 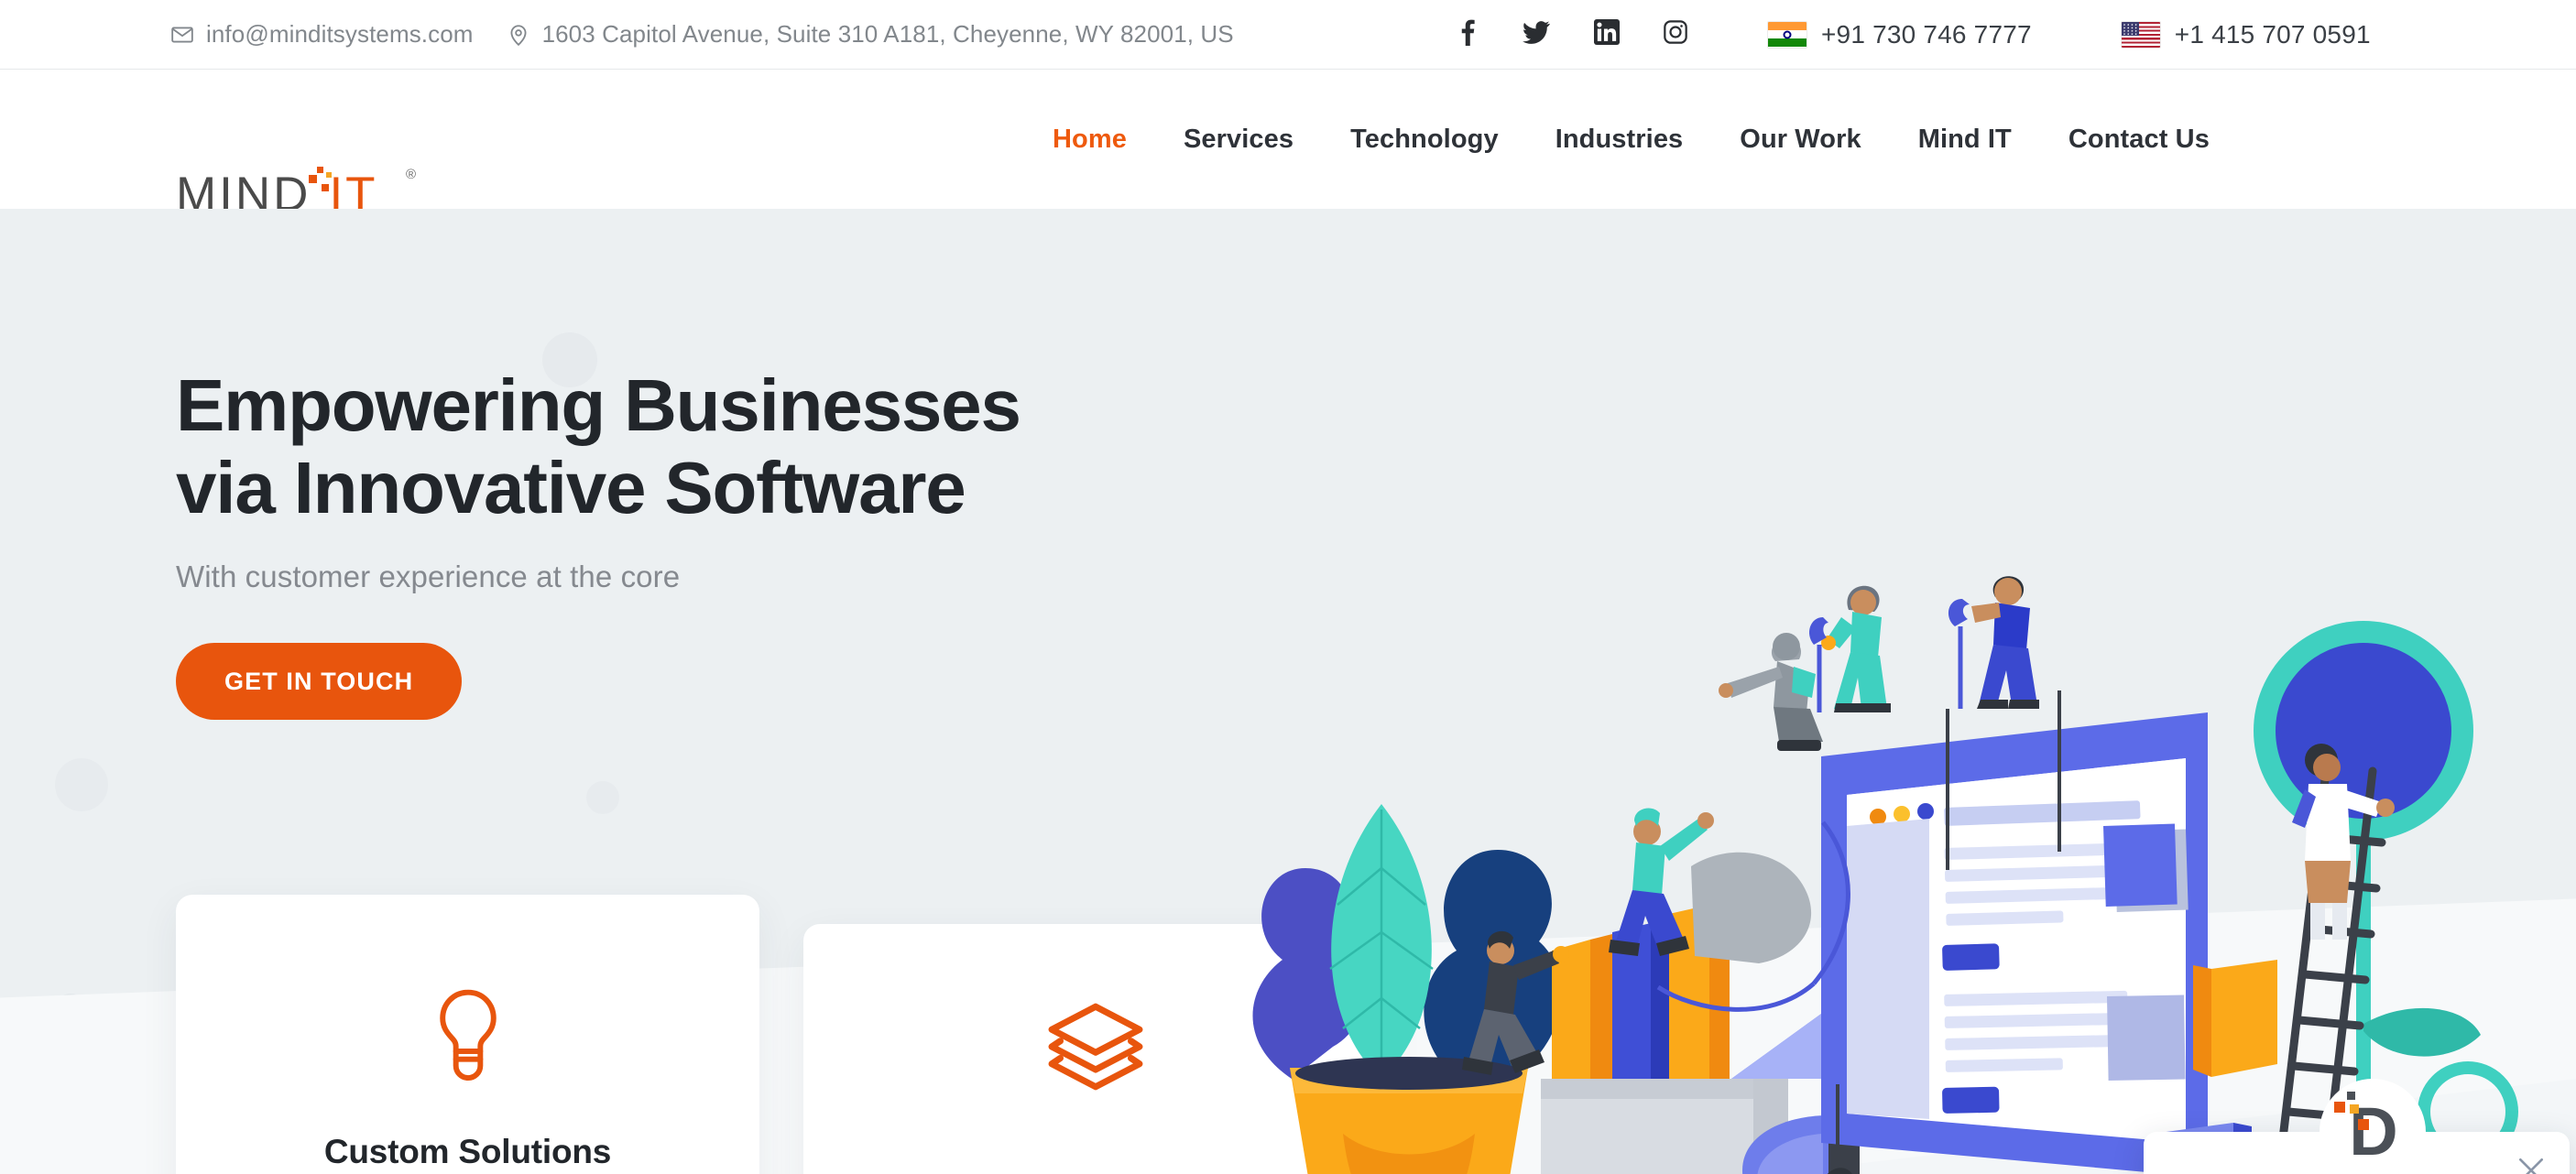 I want to click on linkedin-icon, so click(x=1607, y=34).